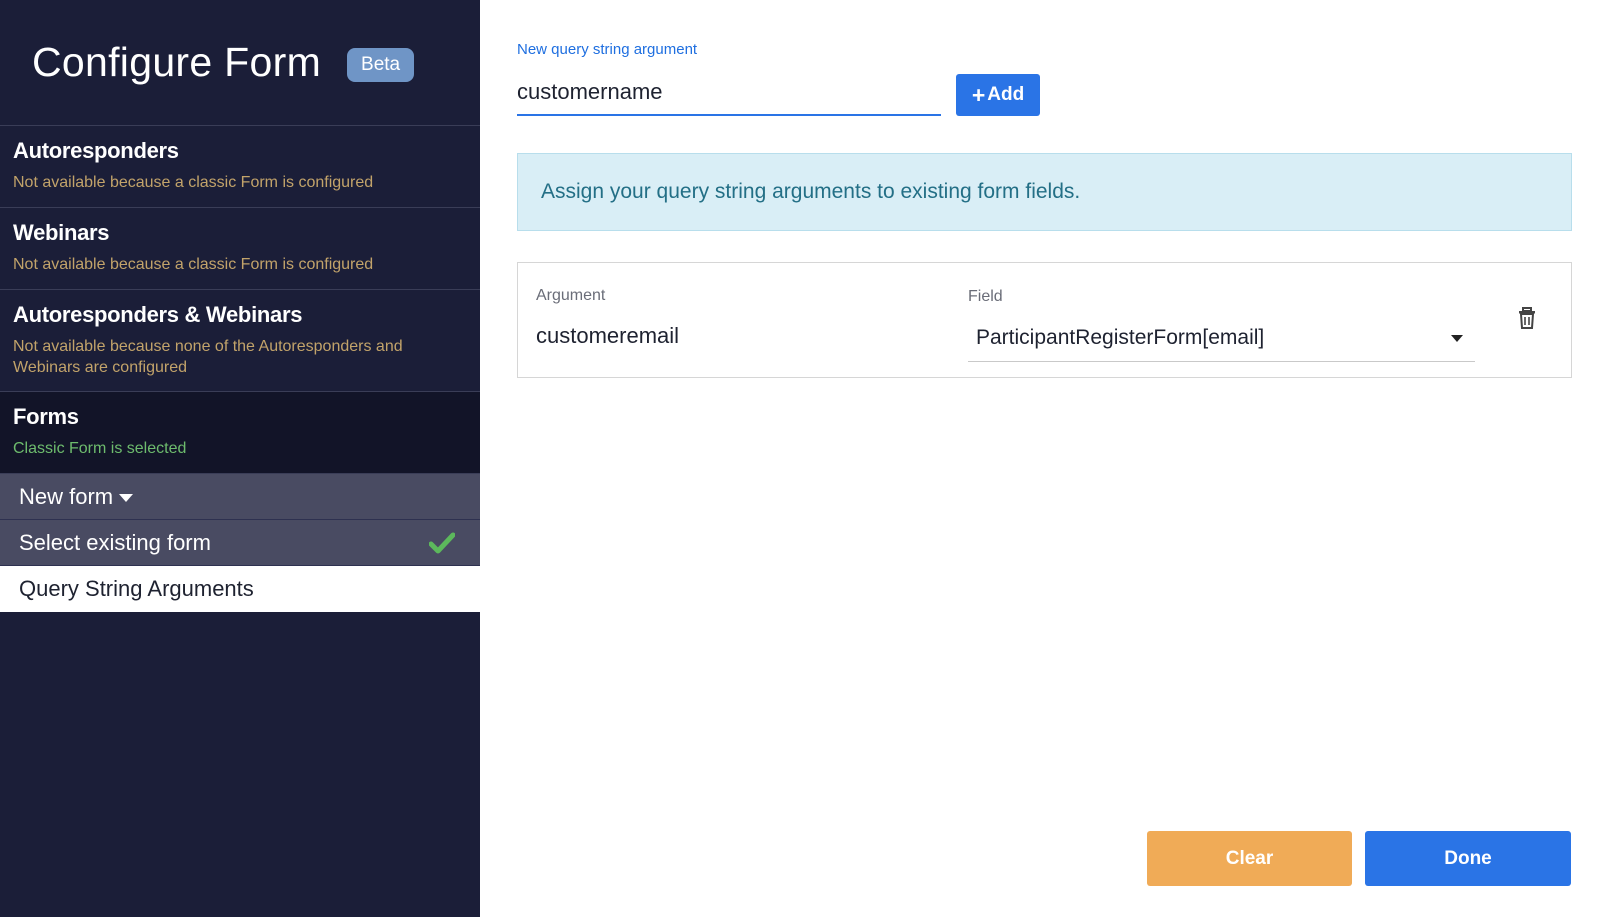 The image size is (1600, 917). What do you see at coordinates (729, 93) in the screenshot?
I see `new-query-arg-input` at bounding box center [729, 93].